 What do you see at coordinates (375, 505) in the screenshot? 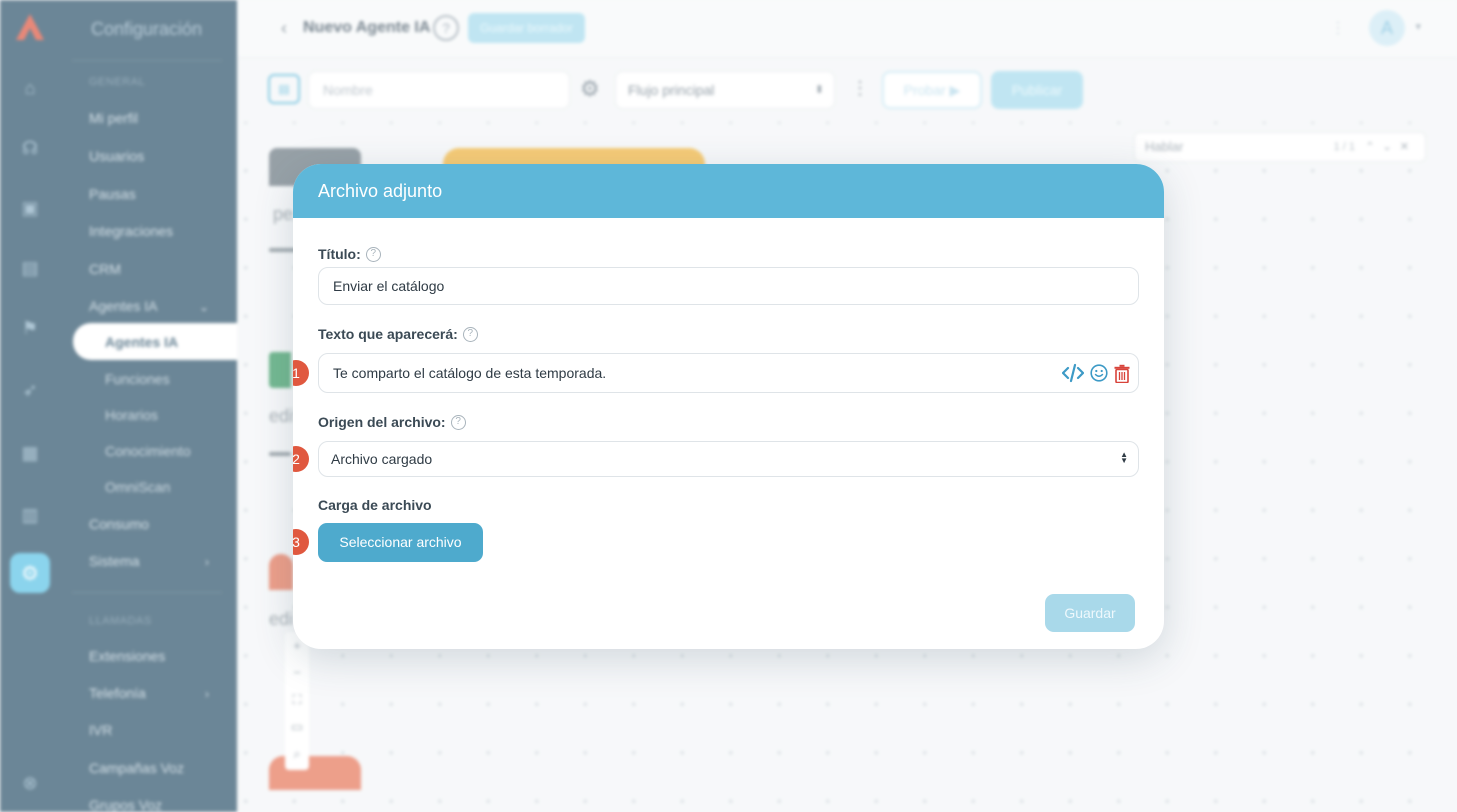
I see `upload-section-label: Carga de archivo` at bounding box center [375, 505].